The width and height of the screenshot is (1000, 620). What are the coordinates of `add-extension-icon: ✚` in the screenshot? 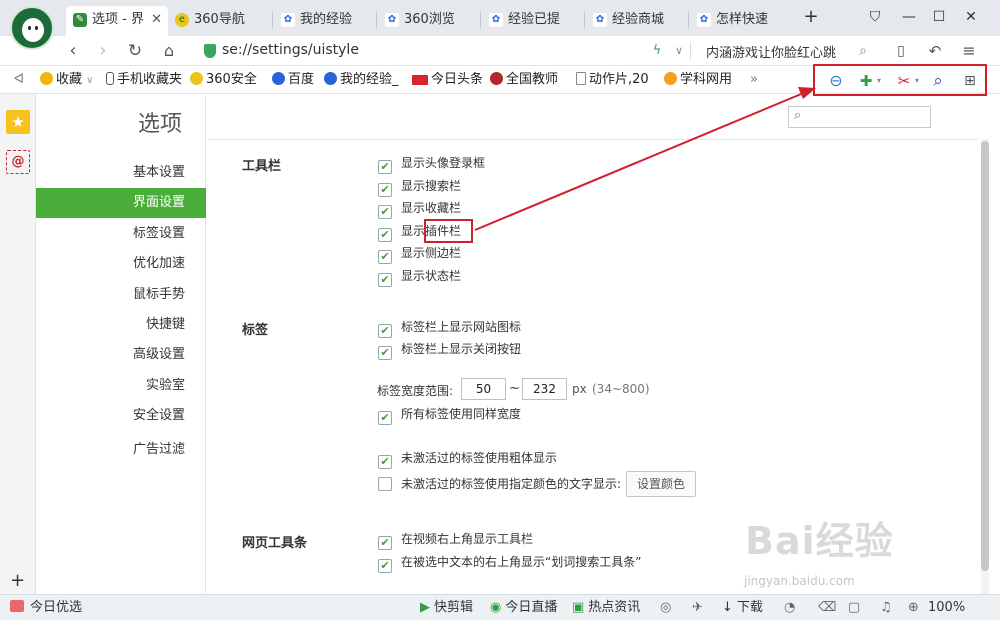 It's located at (866, 81).